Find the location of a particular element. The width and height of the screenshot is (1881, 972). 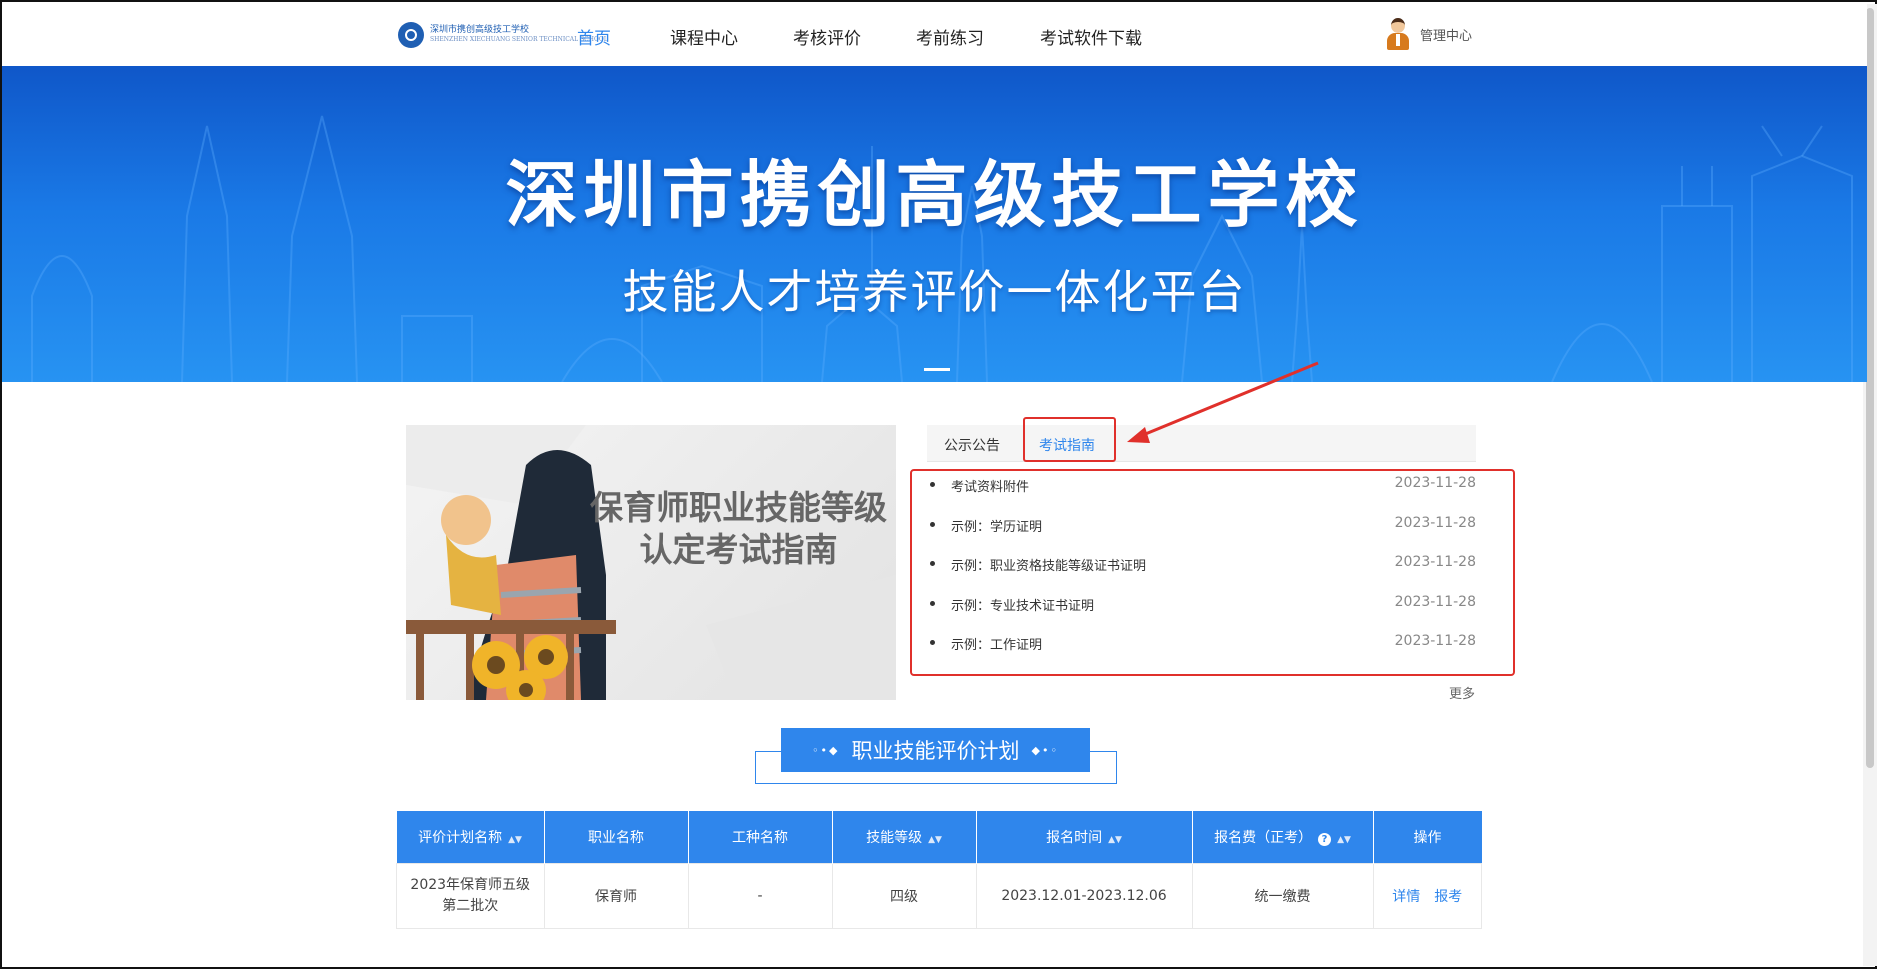

admin-center-link: 管理中心 is located at coordinates (1446, 34).